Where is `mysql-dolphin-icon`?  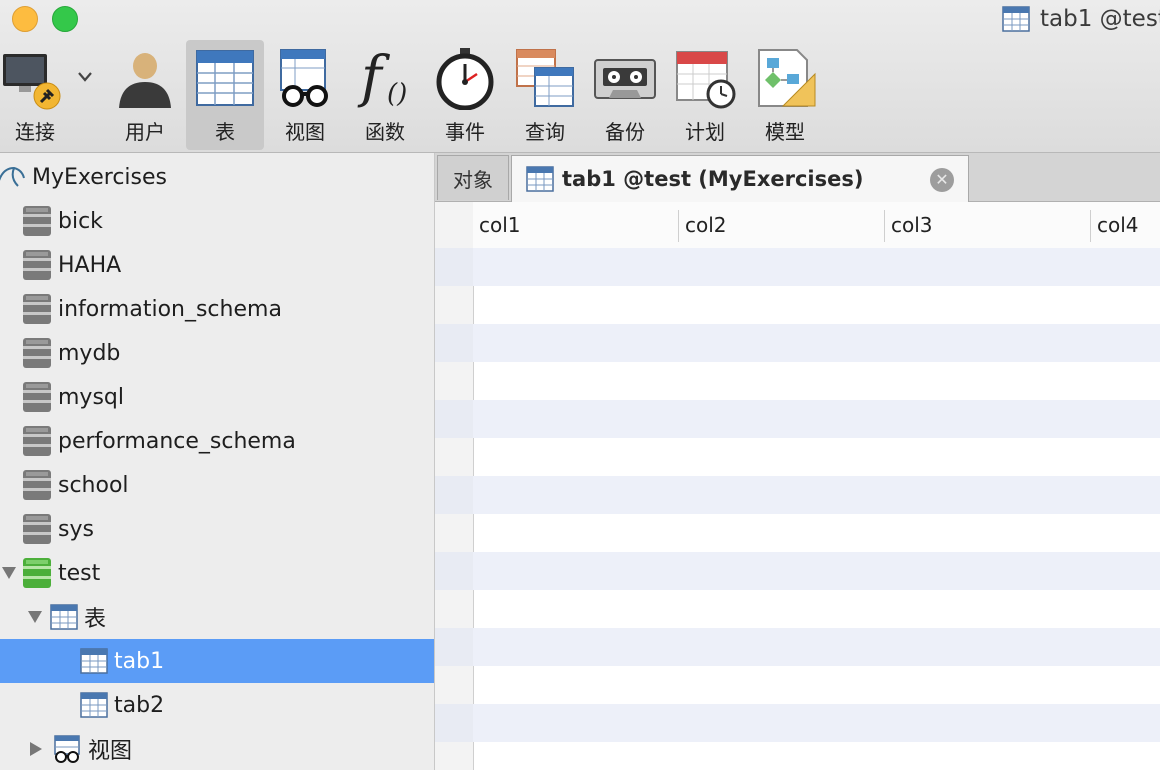 mysql-dolphin-icon is located at coordinates (13, 177).